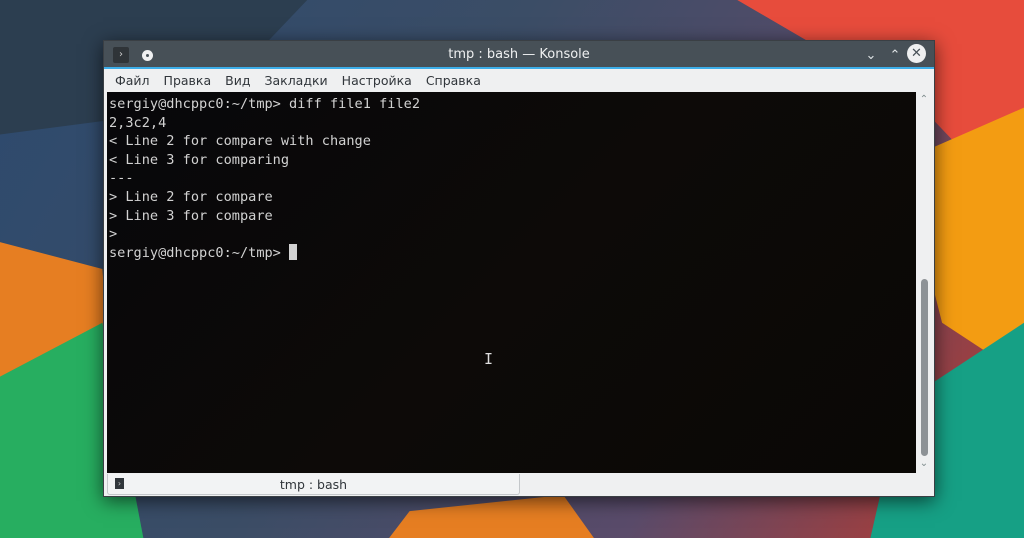 The image size is (1024, 538). I want to click on terminal-line: >, so click(113, 234).